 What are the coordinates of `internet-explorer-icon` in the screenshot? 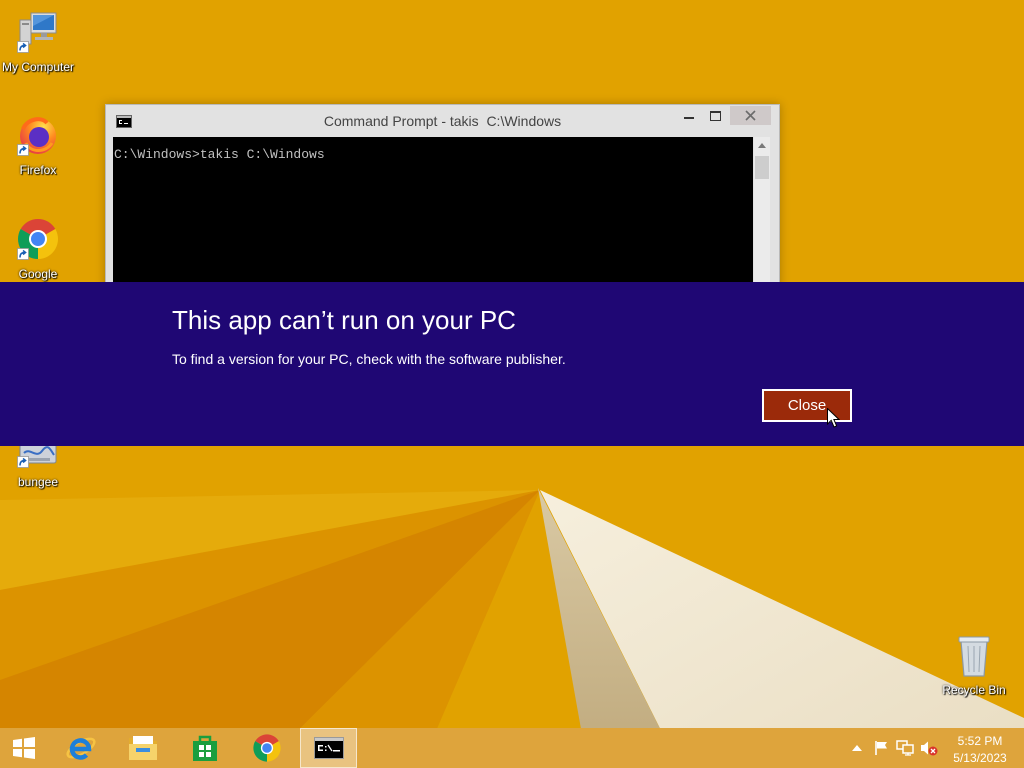 It's located at (81, 748).